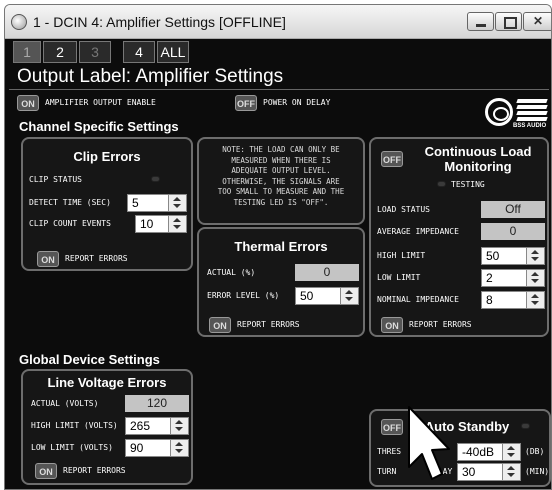 The width and height of the screenshot is (552, 490). I want to click on high-limit-stepper: 50, so click(513, 256).